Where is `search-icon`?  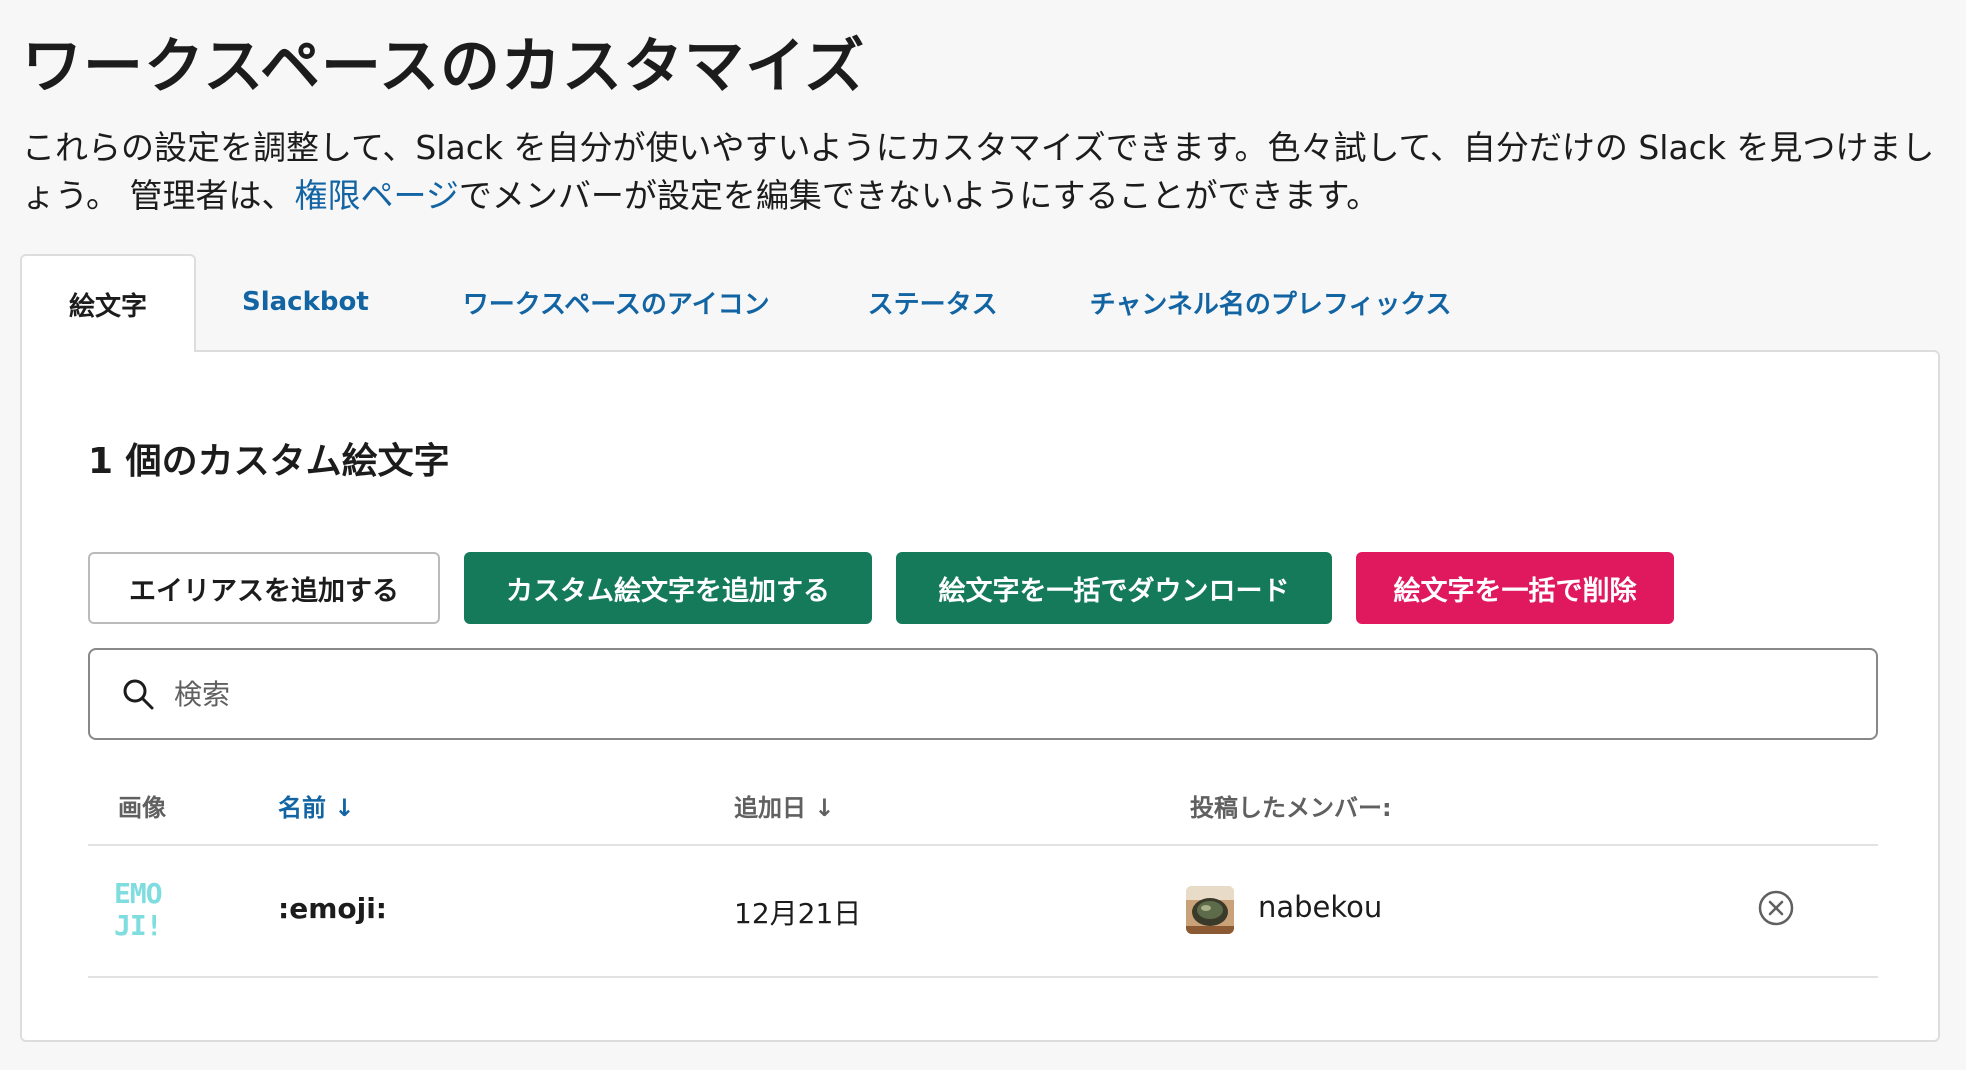
search-icon is located at coordinates (138, 694).